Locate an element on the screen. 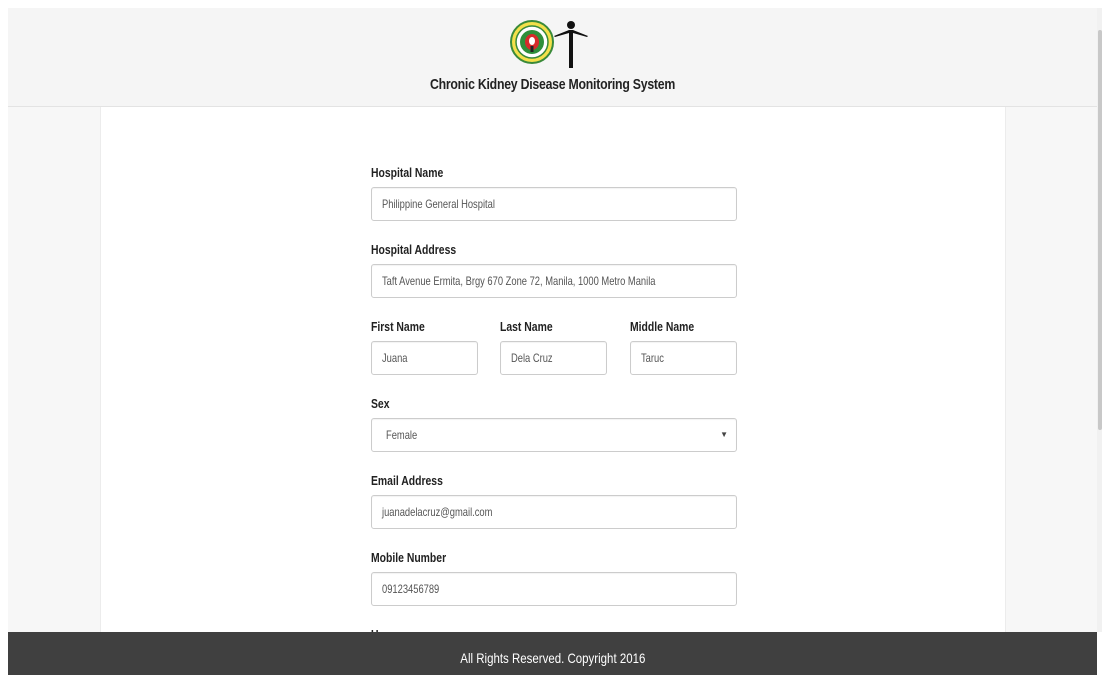 The image size is (1102, 675). middle-name-label: Middle Name is located at coordinates (662, 326).